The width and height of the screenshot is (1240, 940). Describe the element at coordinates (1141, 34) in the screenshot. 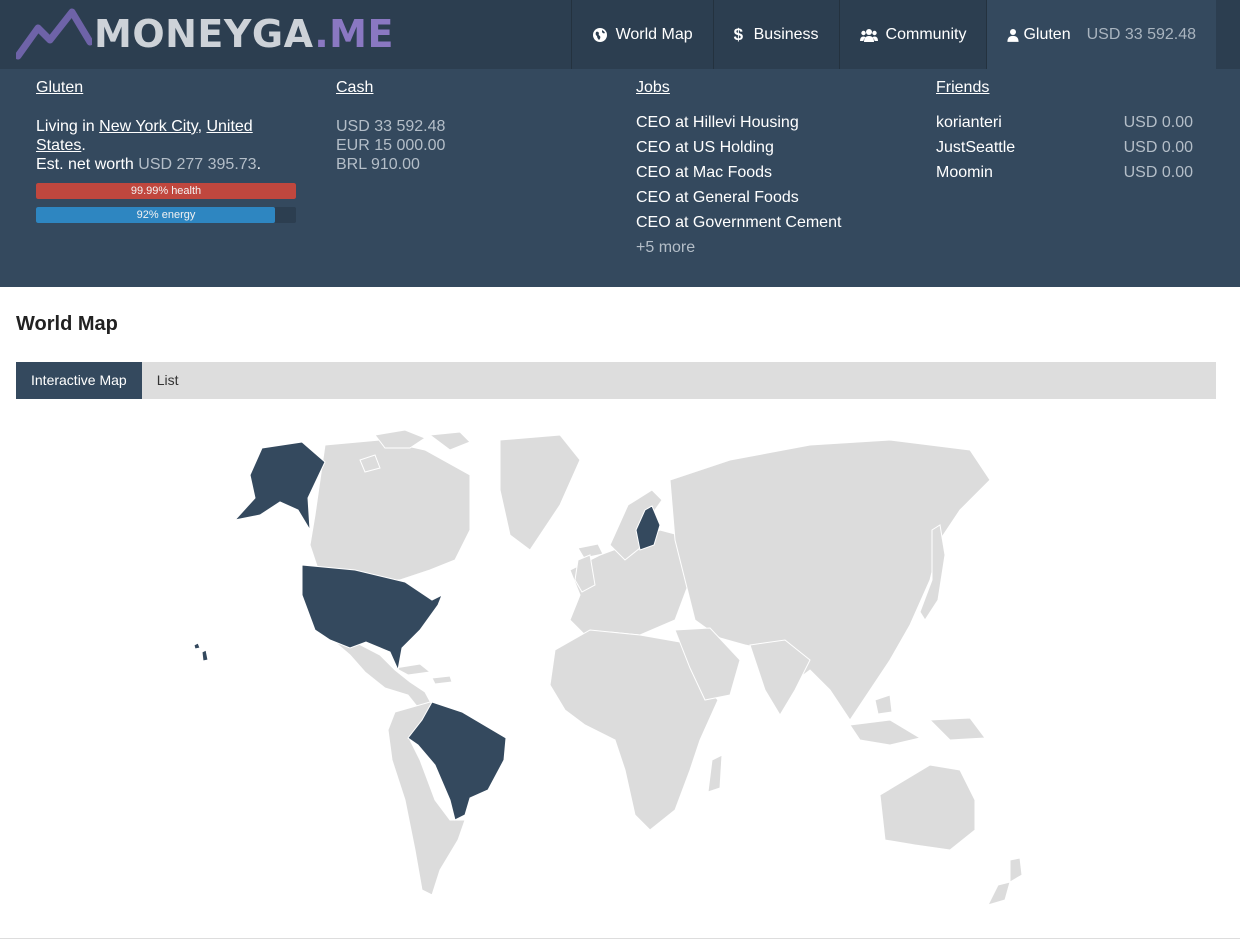

I see `nav-cash-balance: USD 33 592.48` at that location.